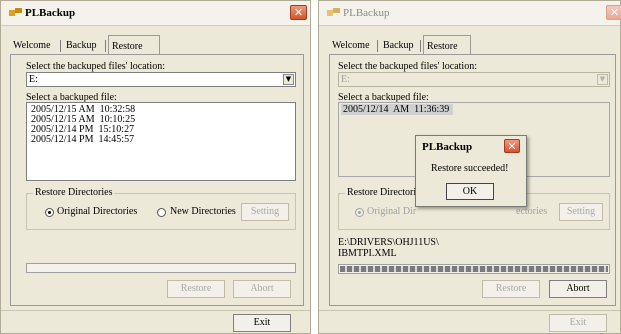 The height and width of the screenshot is (334, 621). What do you see at coordinates (203, 211) in the screenshot?
I see `radio-new-label: New Directories` at bounding box center [203, 211].